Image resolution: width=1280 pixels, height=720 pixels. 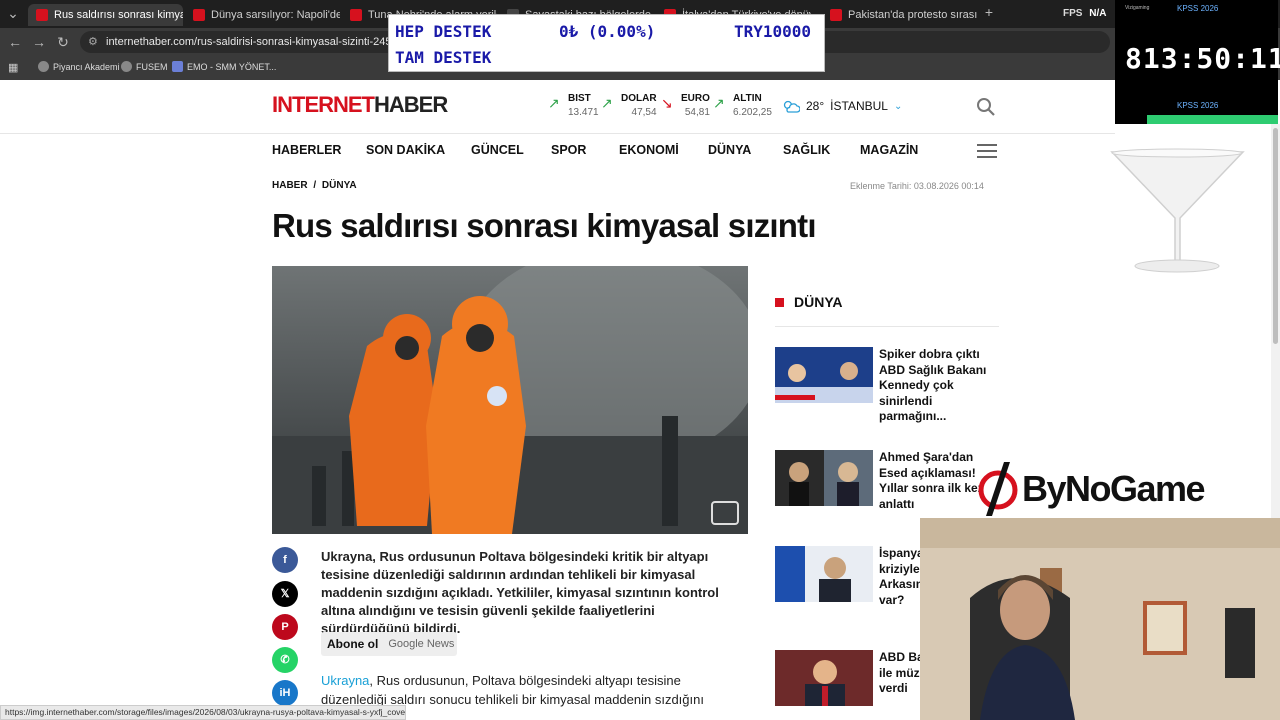 What do you see at coordinates (285, 594) in the screenshot?
I see `x-share-icon: 𝕏` at bounding box center [285, 594].